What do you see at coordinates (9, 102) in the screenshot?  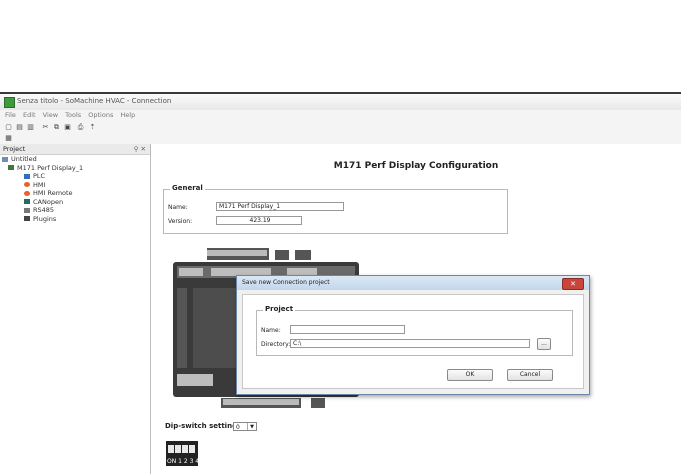 I see `app-icon` at bounding box center [9, 102].